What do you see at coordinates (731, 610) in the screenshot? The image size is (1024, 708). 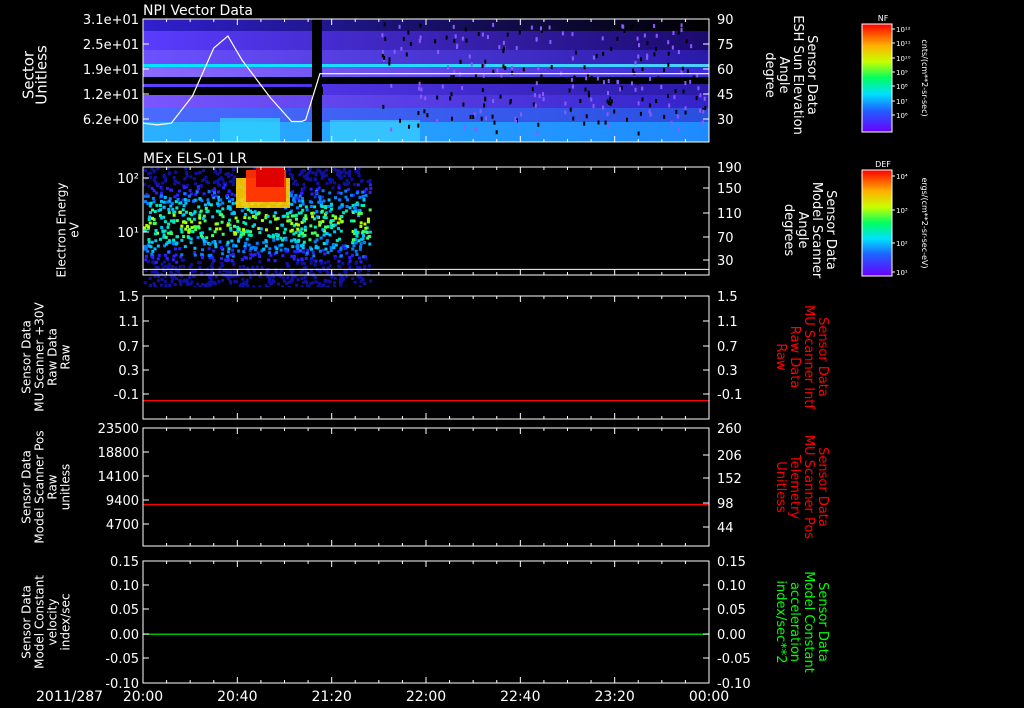 I see `y2-tick-label: 0.05` at bounding box center [731, 610].